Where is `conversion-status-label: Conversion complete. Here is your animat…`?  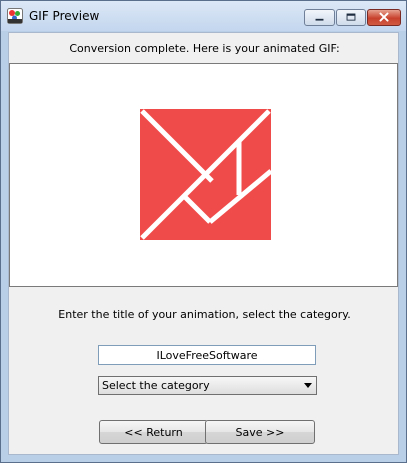 conversion-status-label: Conversion complete. Here is your animat… is located at coordinates (204, 48).